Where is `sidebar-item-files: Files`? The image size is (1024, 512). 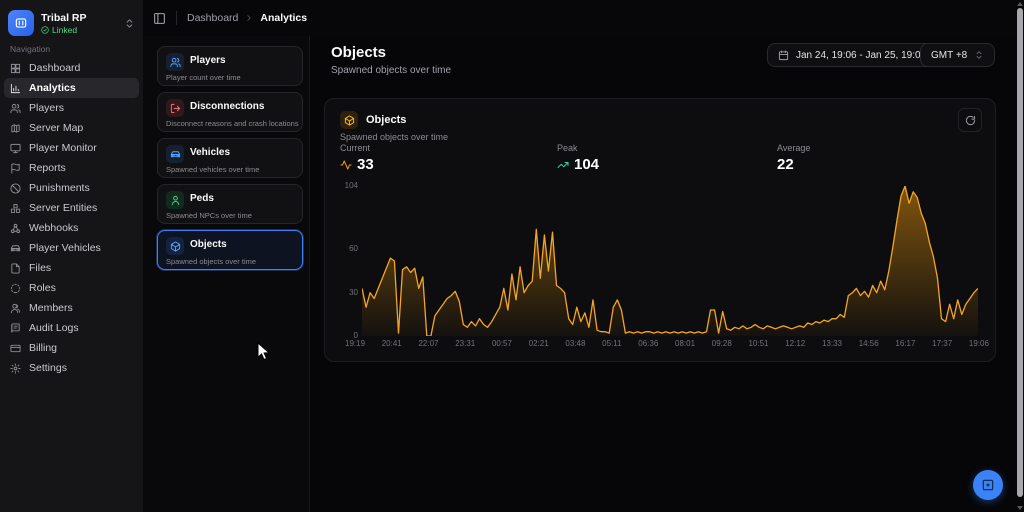
sidebar-item-files: Files is located at coordinates (71, 268).